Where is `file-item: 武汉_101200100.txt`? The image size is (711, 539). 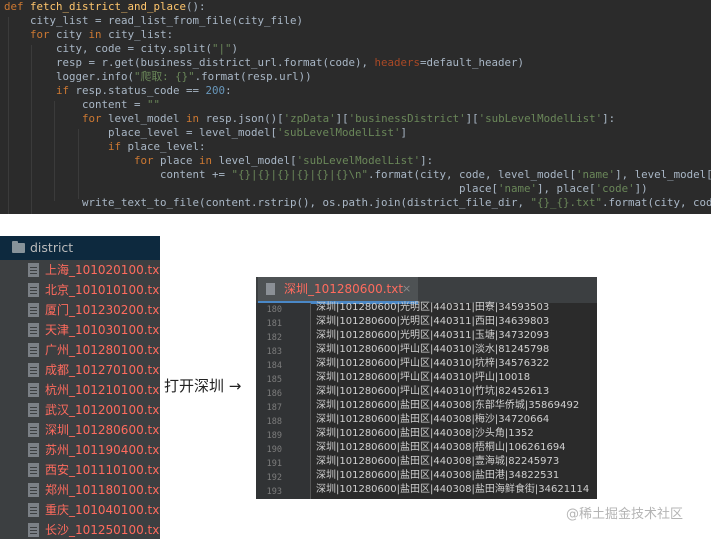
file-item: 武汉_101200100.txt is located at coordinates (80, 410).